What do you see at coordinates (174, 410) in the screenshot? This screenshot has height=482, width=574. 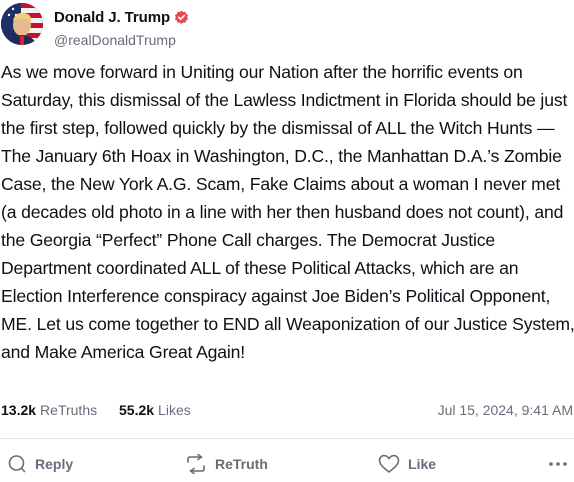 I see `likes-label: Likes` at bounding box center [174, 410].